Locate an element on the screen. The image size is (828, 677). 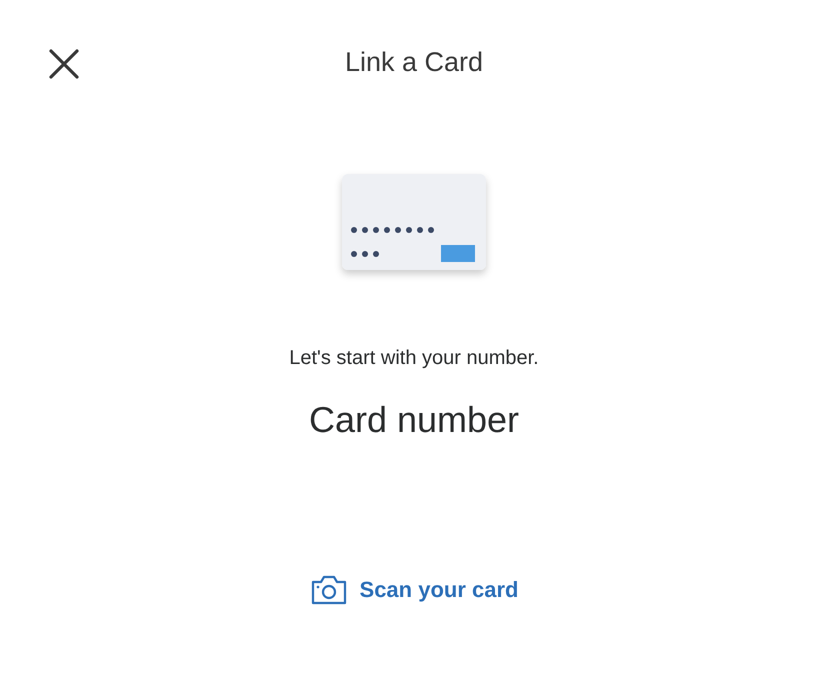
camera-icon is located at coordinates (329, 590).